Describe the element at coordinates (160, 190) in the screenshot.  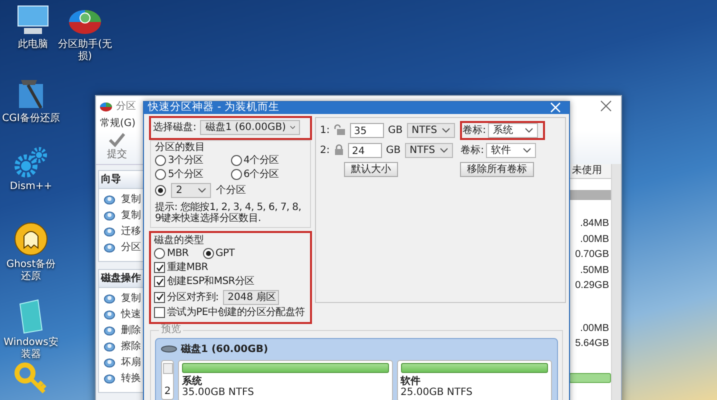
I see `radio-button` at that location.